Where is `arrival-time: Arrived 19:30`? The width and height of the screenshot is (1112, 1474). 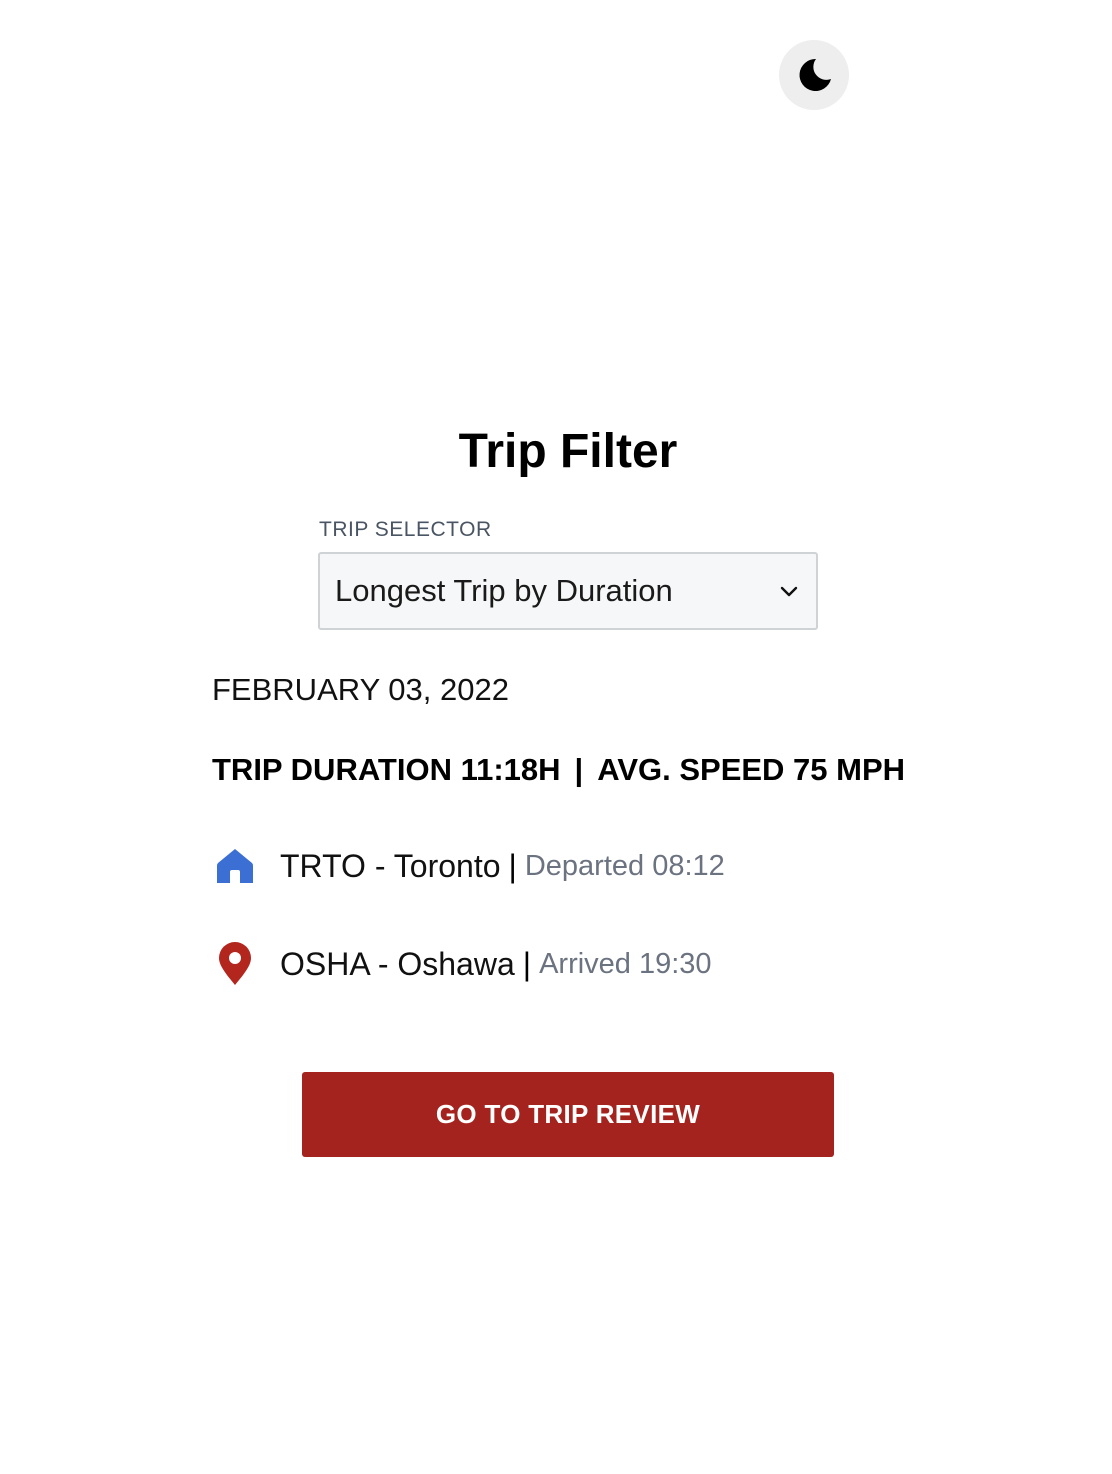 arrival-time: Arrived 19:30 is located at coordinates (625, 963).